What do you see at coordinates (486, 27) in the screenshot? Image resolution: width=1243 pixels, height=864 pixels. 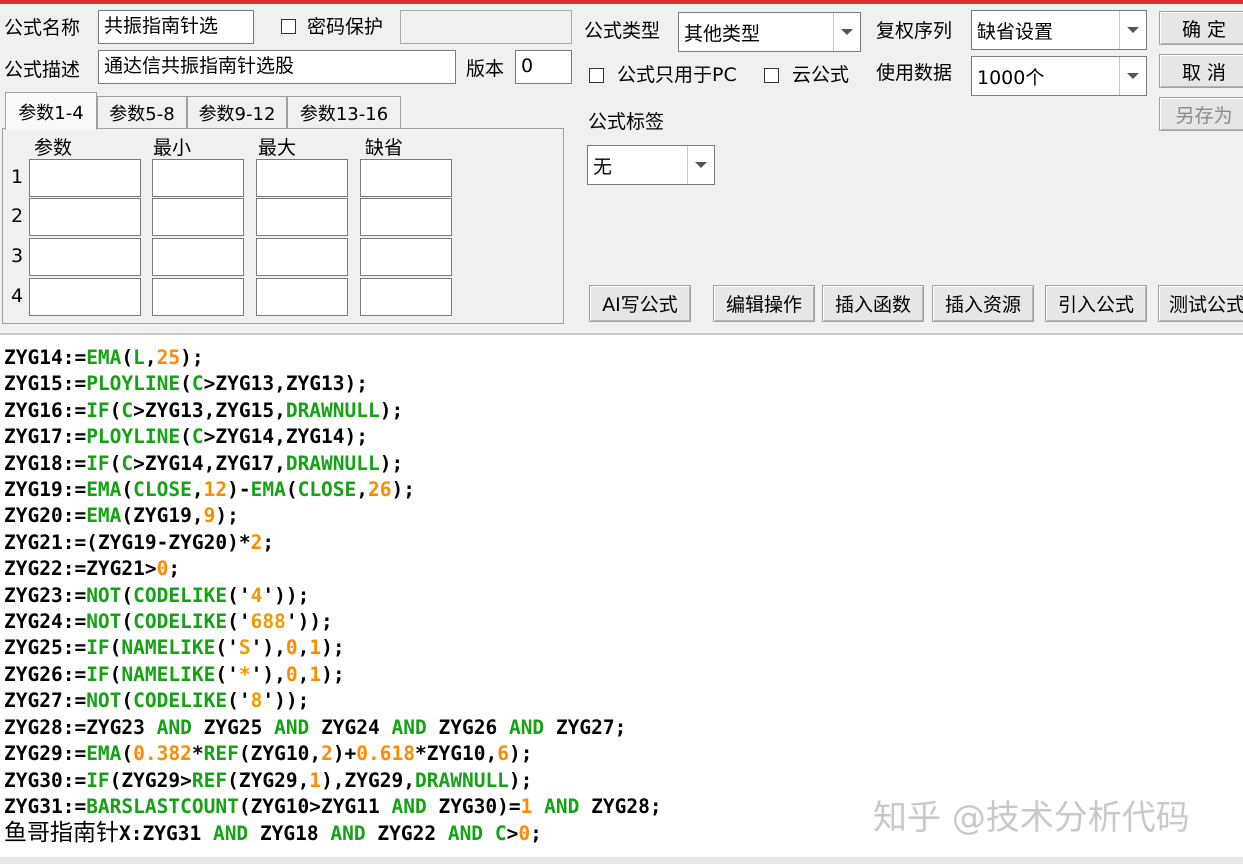 I see `password-input` at bounding box center [486, 27].